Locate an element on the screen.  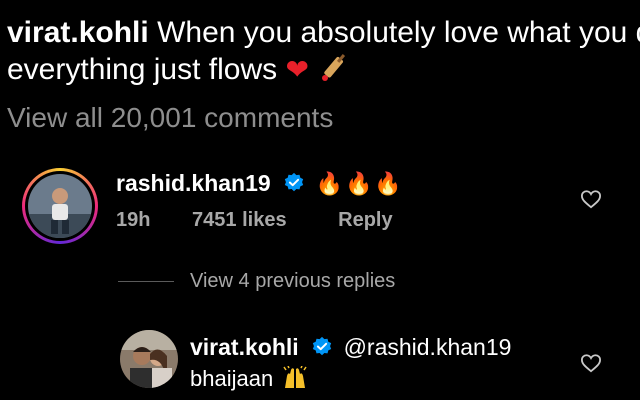
reply-body: bhaijaan is located at coordinates (249, 378).